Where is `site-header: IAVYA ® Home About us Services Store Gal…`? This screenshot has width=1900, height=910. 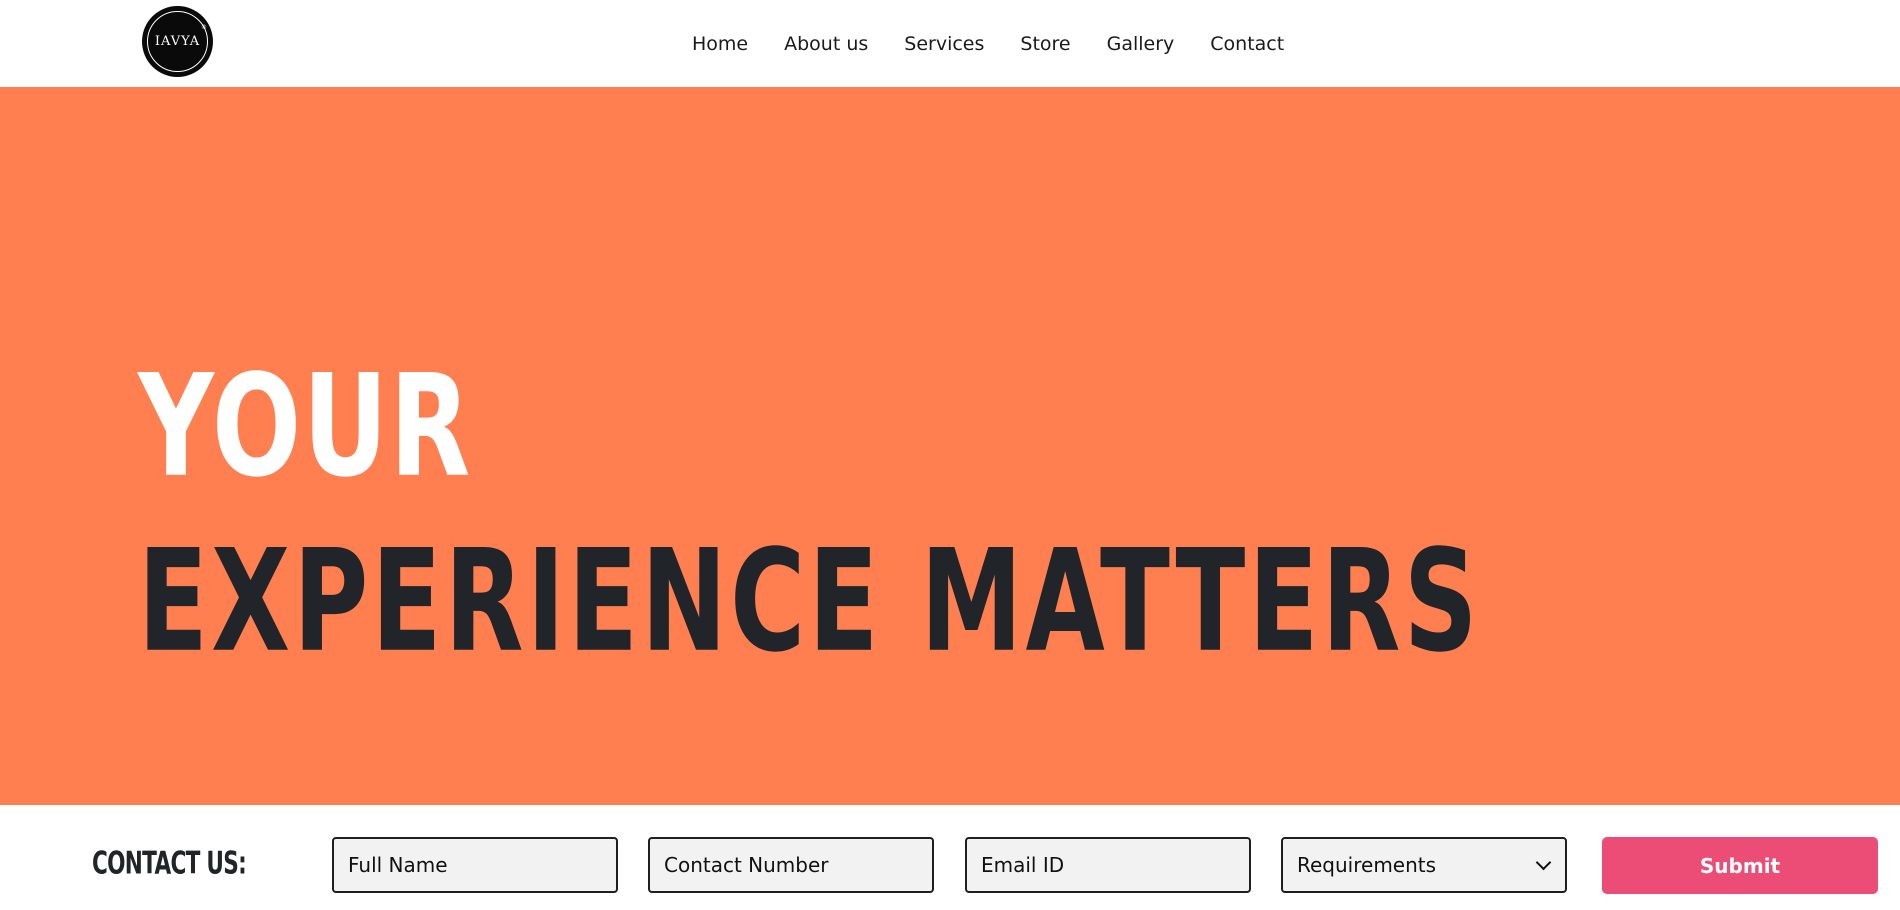
site-header: IAVYA ® Home About us Services Store Gal… is located at coordinates (950, 43).